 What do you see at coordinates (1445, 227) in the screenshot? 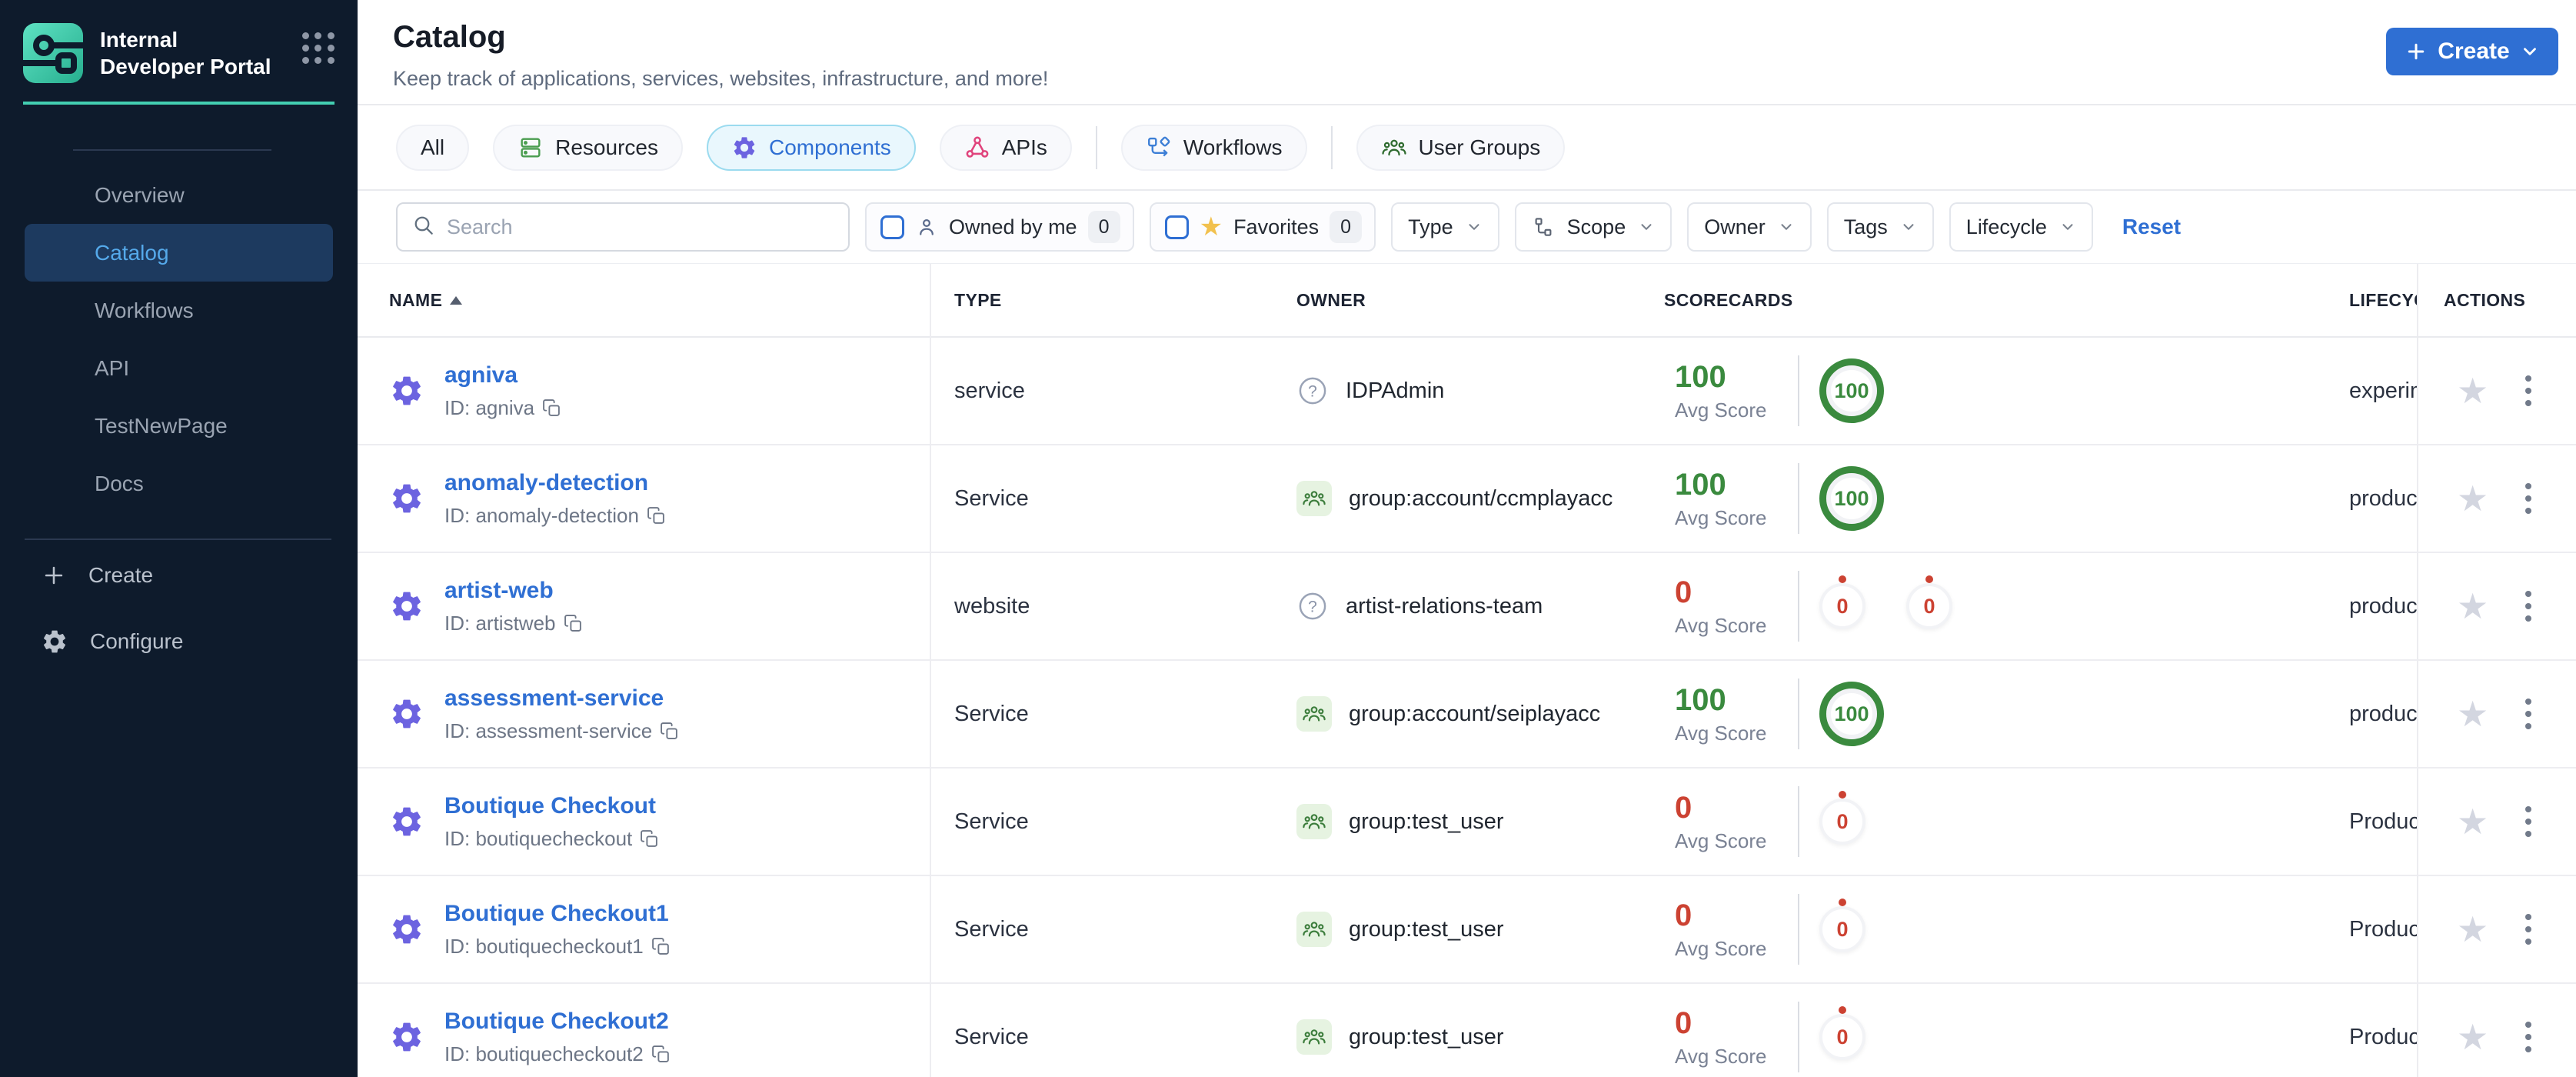
I see `type-dropdown: Type` at bounding box center [1445, 227].